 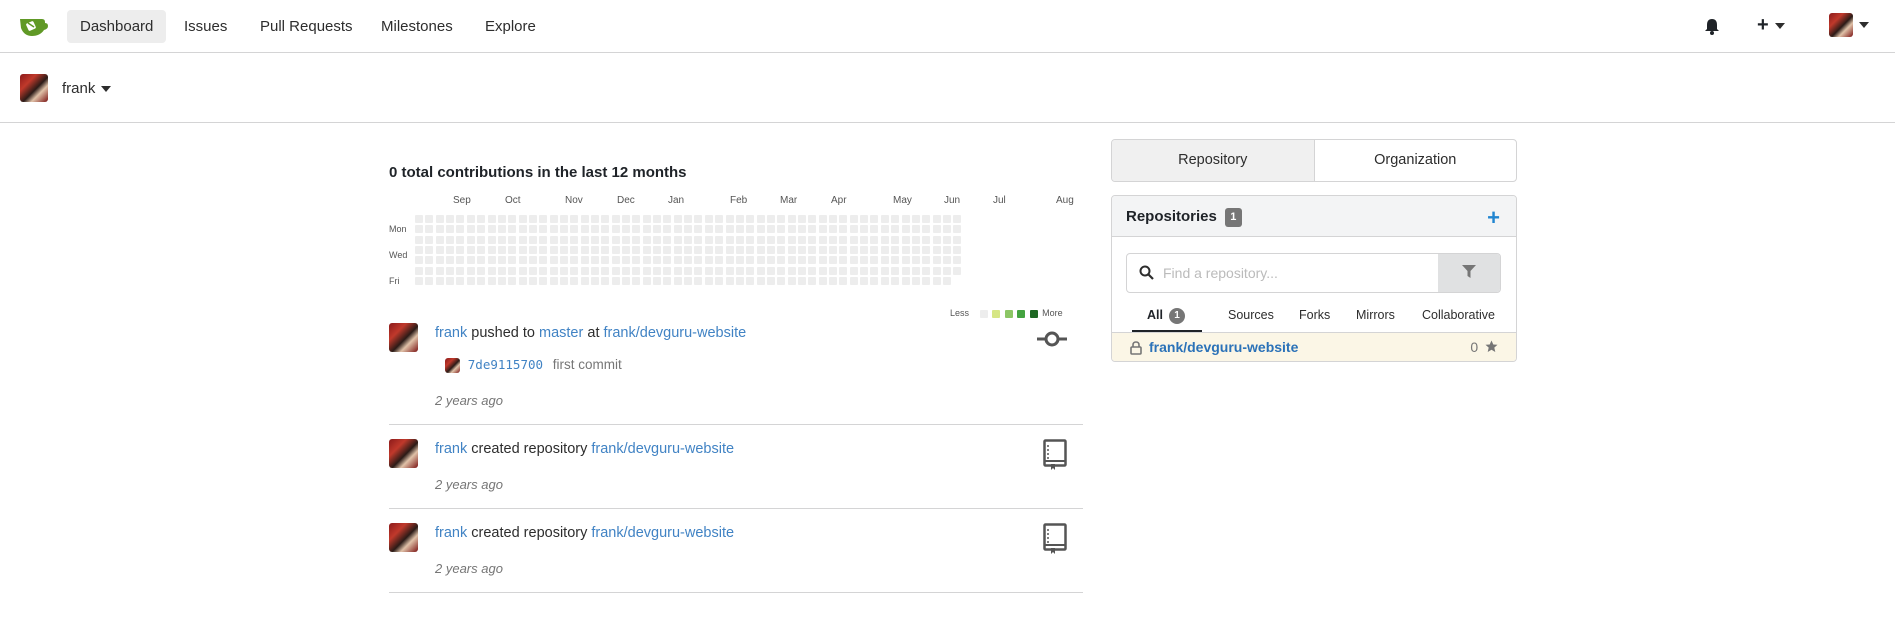 I want to click on feed-branch-link: master, so click(x=561, y=333).